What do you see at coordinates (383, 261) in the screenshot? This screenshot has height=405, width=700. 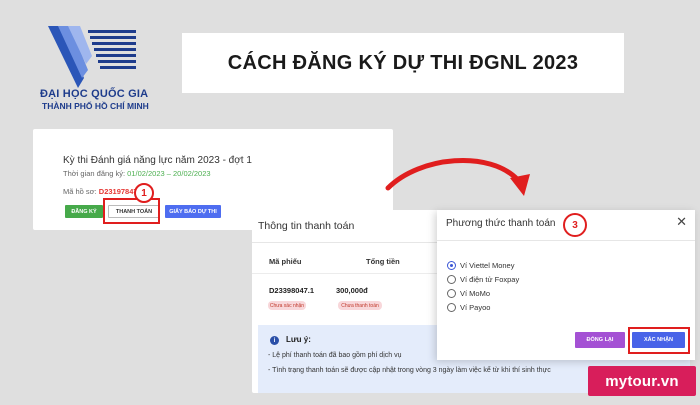 I see `column-header-total: Tổng tiền` at bounding box center [383, 261].